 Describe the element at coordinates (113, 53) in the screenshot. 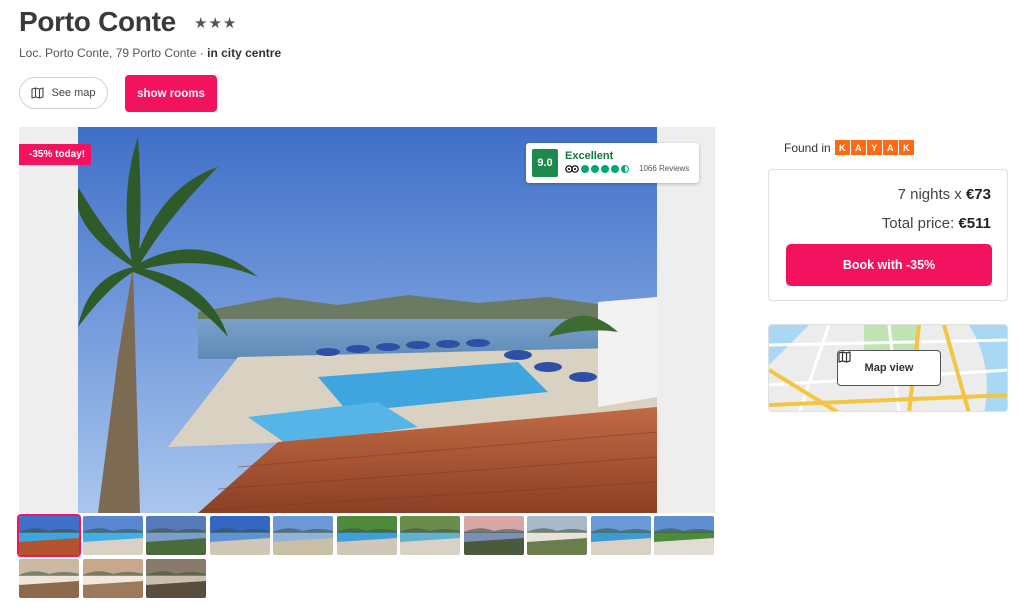

I see `address-text: Loc. Porto Conte, 79 Porto Conte ·` at that location.